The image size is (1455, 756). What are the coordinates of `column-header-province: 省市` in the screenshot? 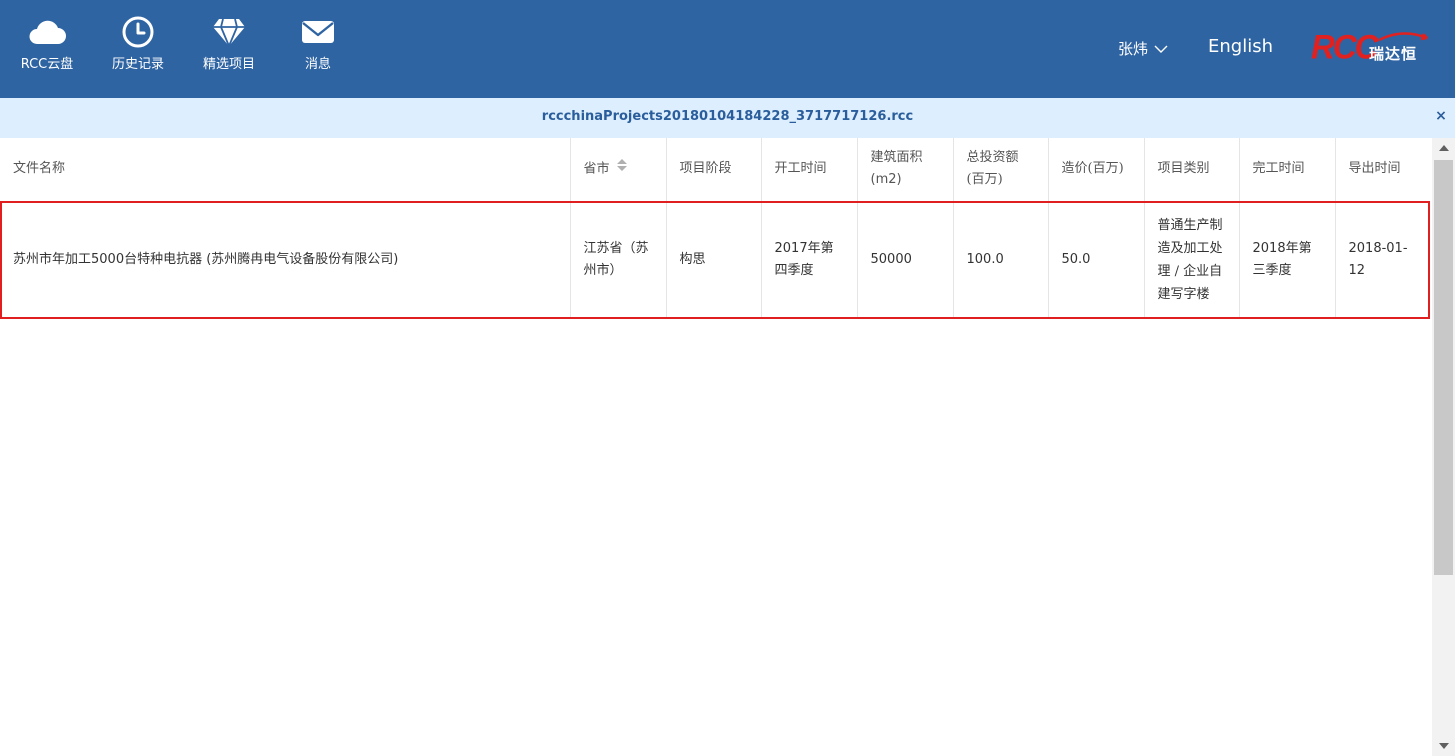 It's located at (617, 170).